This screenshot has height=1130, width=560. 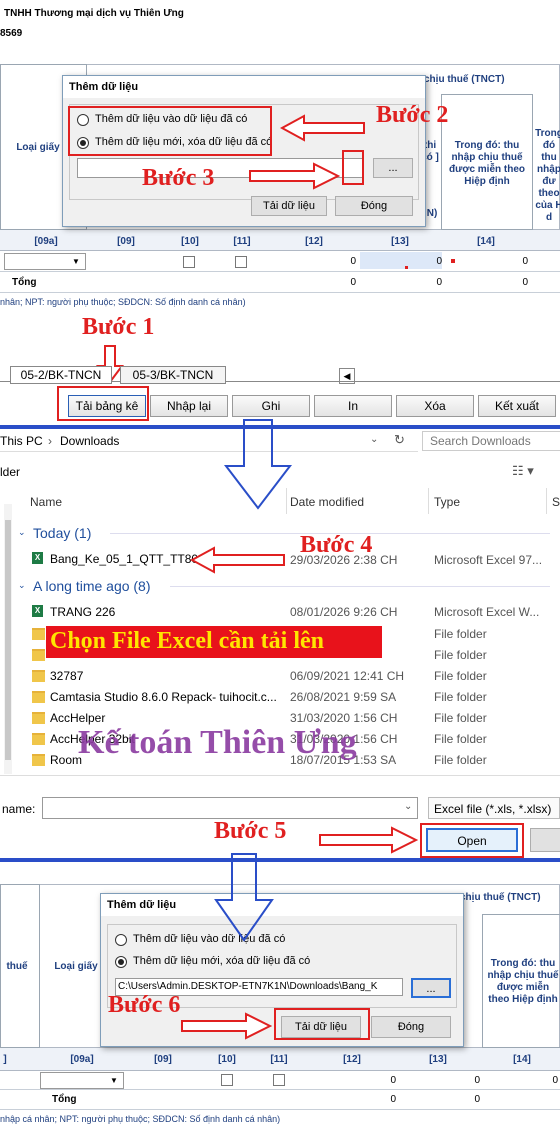 What do you see at coordinates (8, 640) in the screenshot?
I see `scrollbar-thumb` at bounding box center [8, 640].